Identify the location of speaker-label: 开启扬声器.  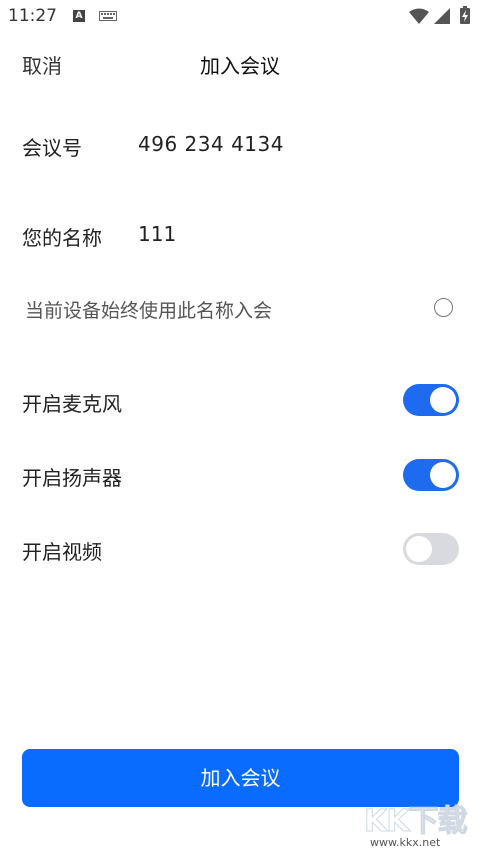
(72, 478).